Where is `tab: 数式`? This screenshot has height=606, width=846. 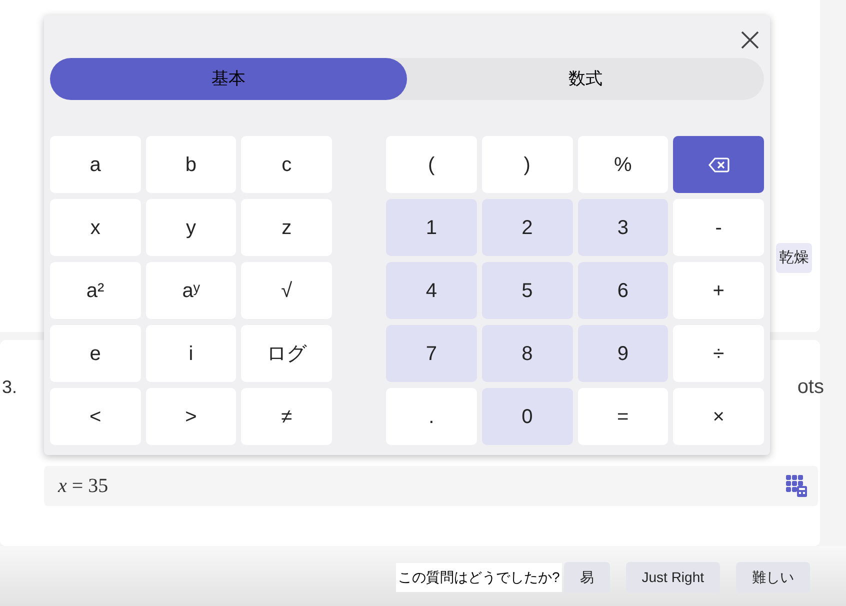 tab: 数式 is located at coordinates (585, 79).